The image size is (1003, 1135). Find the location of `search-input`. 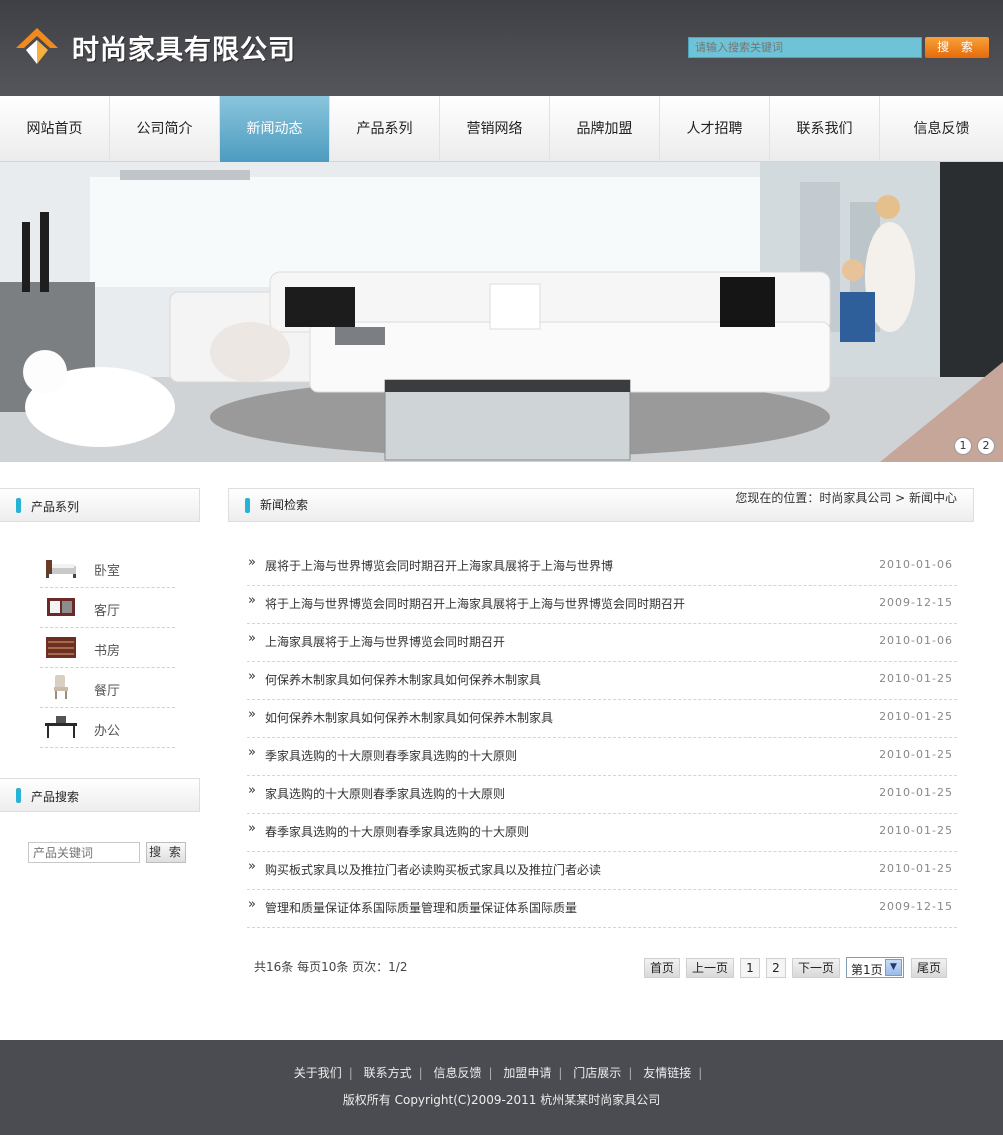

search-input is located at coordinates (805, 47).